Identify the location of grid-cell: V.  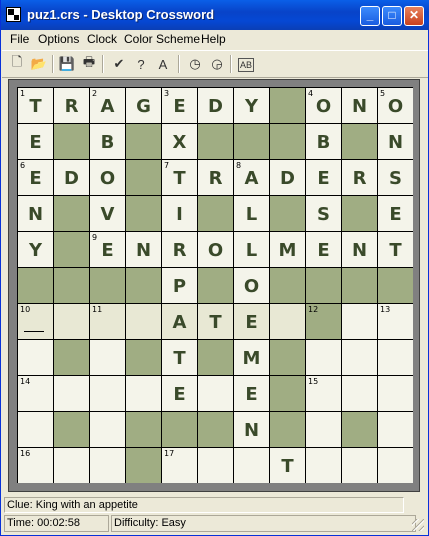
(107, 213).